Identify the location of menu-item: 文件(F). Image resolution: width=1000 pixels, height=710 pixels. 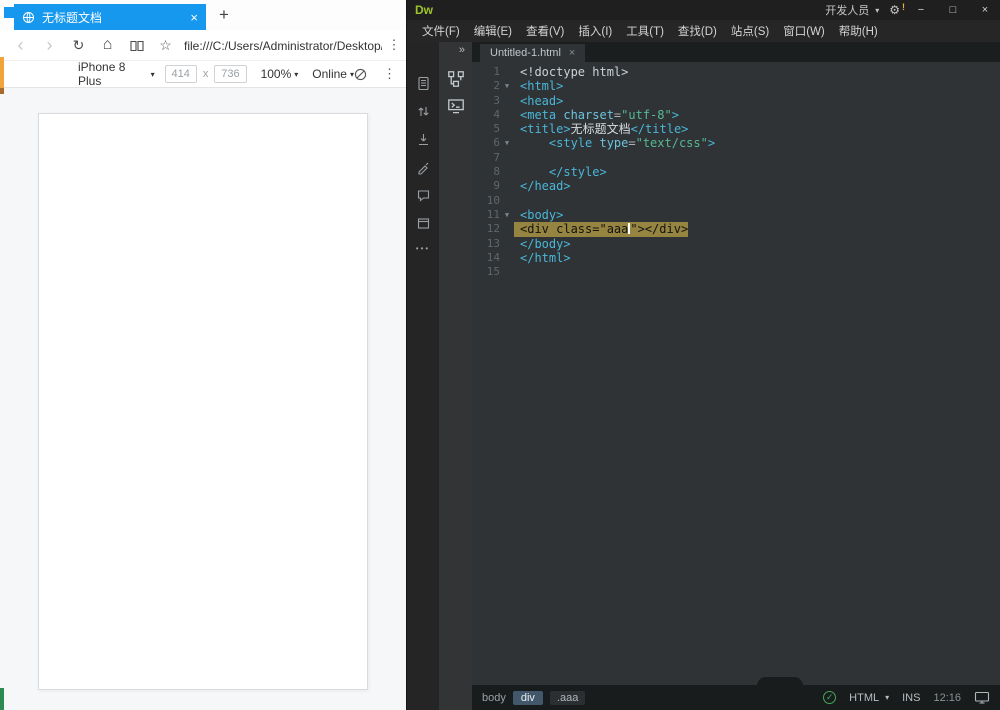
(441, 31).